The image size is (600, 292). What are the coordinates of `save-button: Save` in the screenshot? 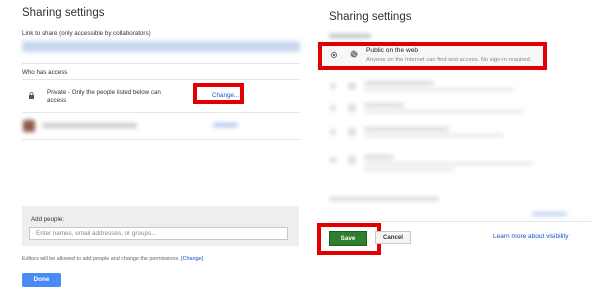 It's located at (348, 238).